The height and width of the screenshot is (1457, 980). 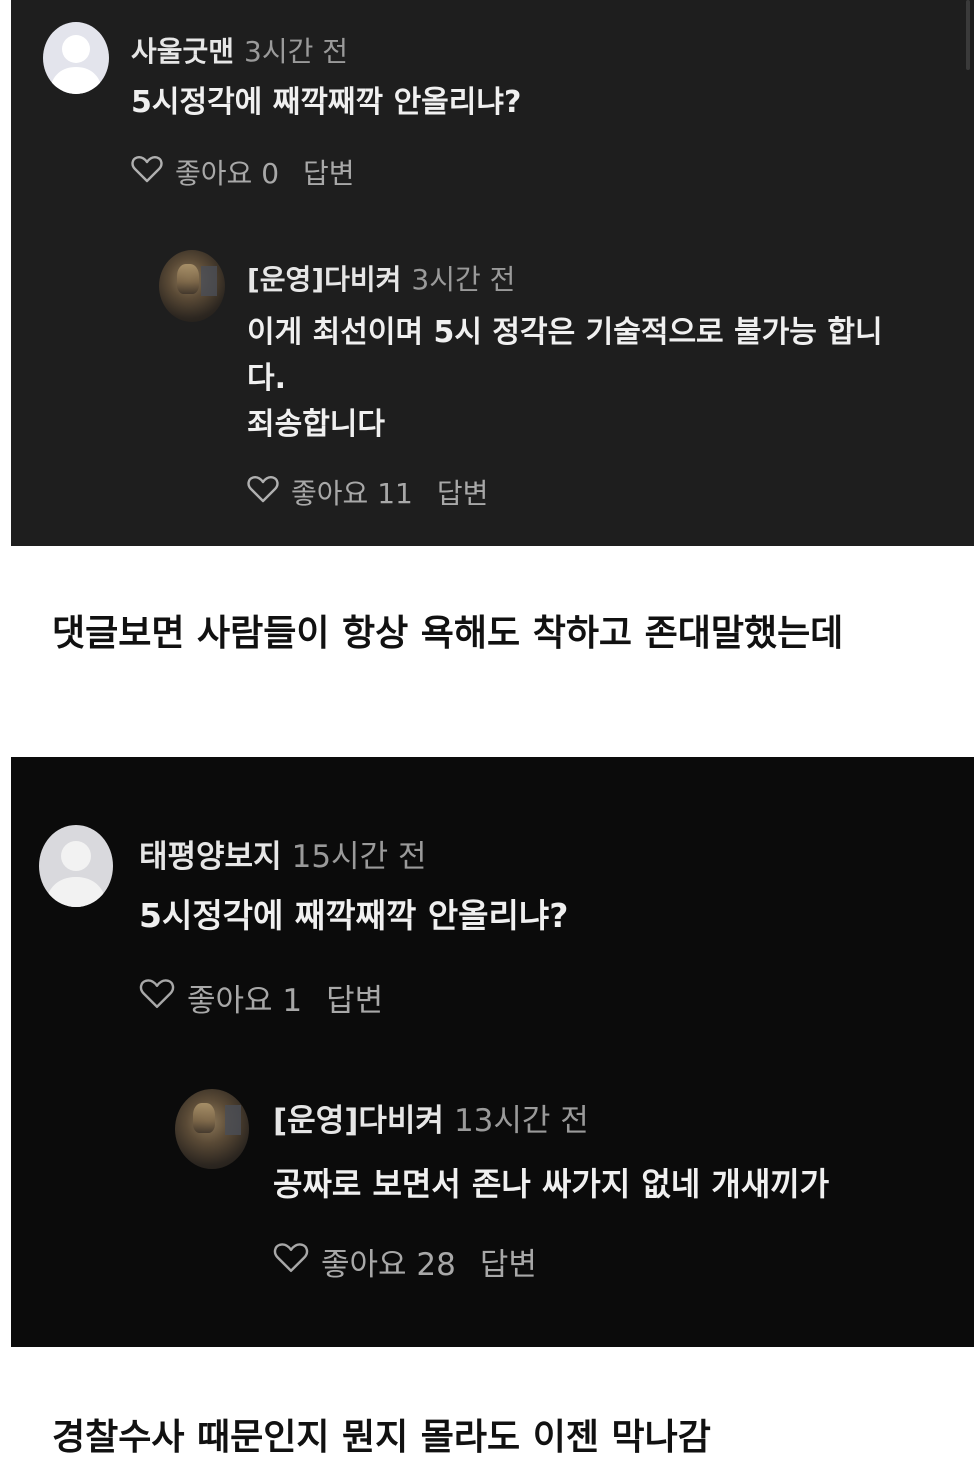 What do you see at coordinates (381, 1437) in the screenshot?
I see `caption-2: 경찰수사 때문인지 뭔지 몰라도 이젠 막나감` at bounding box center [381, 1437].